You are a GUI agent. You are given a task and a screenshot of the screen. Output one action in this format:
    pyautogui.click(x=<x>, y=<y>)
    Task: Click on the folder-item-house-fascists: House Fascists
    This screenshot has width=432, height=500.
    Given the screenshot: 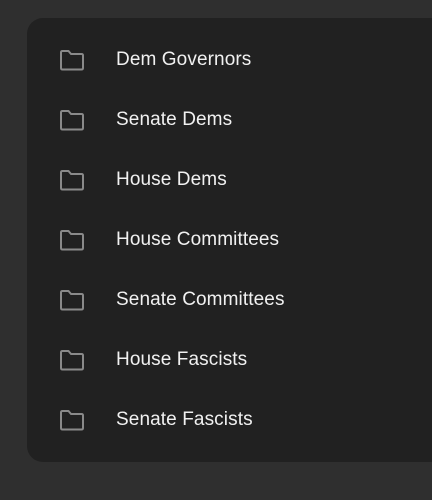 What is the action you would take?
    pyautogui.click(x=229, y=360)
    